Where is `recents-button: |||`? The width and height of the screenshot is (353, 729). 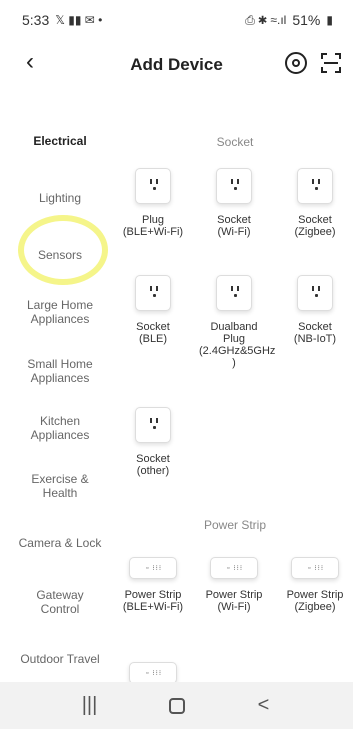 recents-button: ||| is located at coordinates (90, 705).